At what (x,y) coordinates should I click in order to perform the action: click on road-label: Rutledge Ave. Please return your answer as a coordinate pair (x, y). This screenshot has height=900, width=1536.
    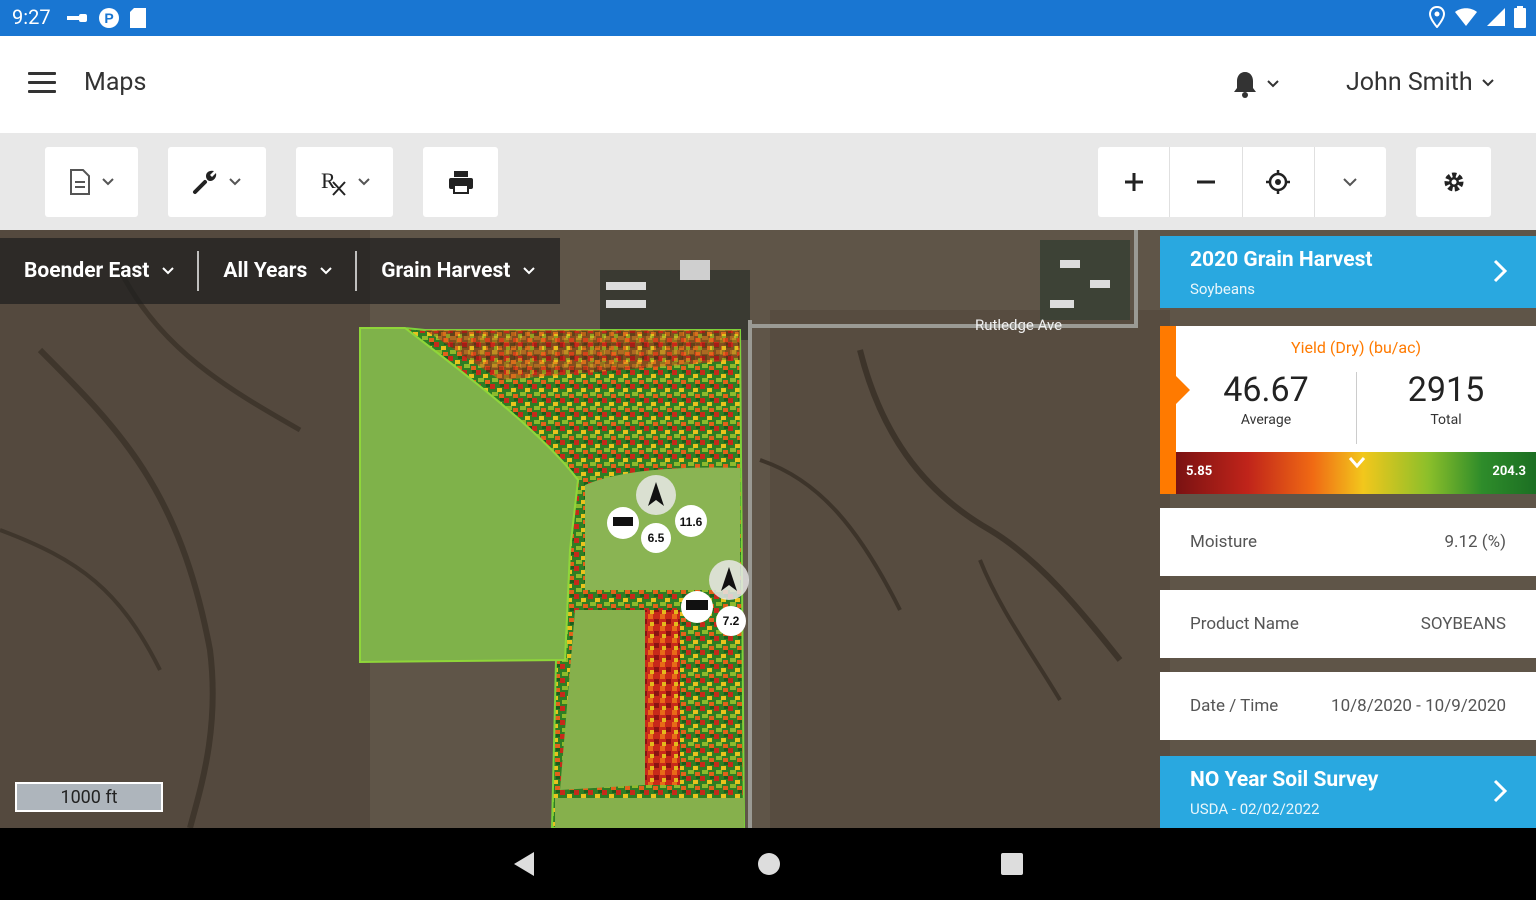
    Looking at the image, I should click on (1019, 325).